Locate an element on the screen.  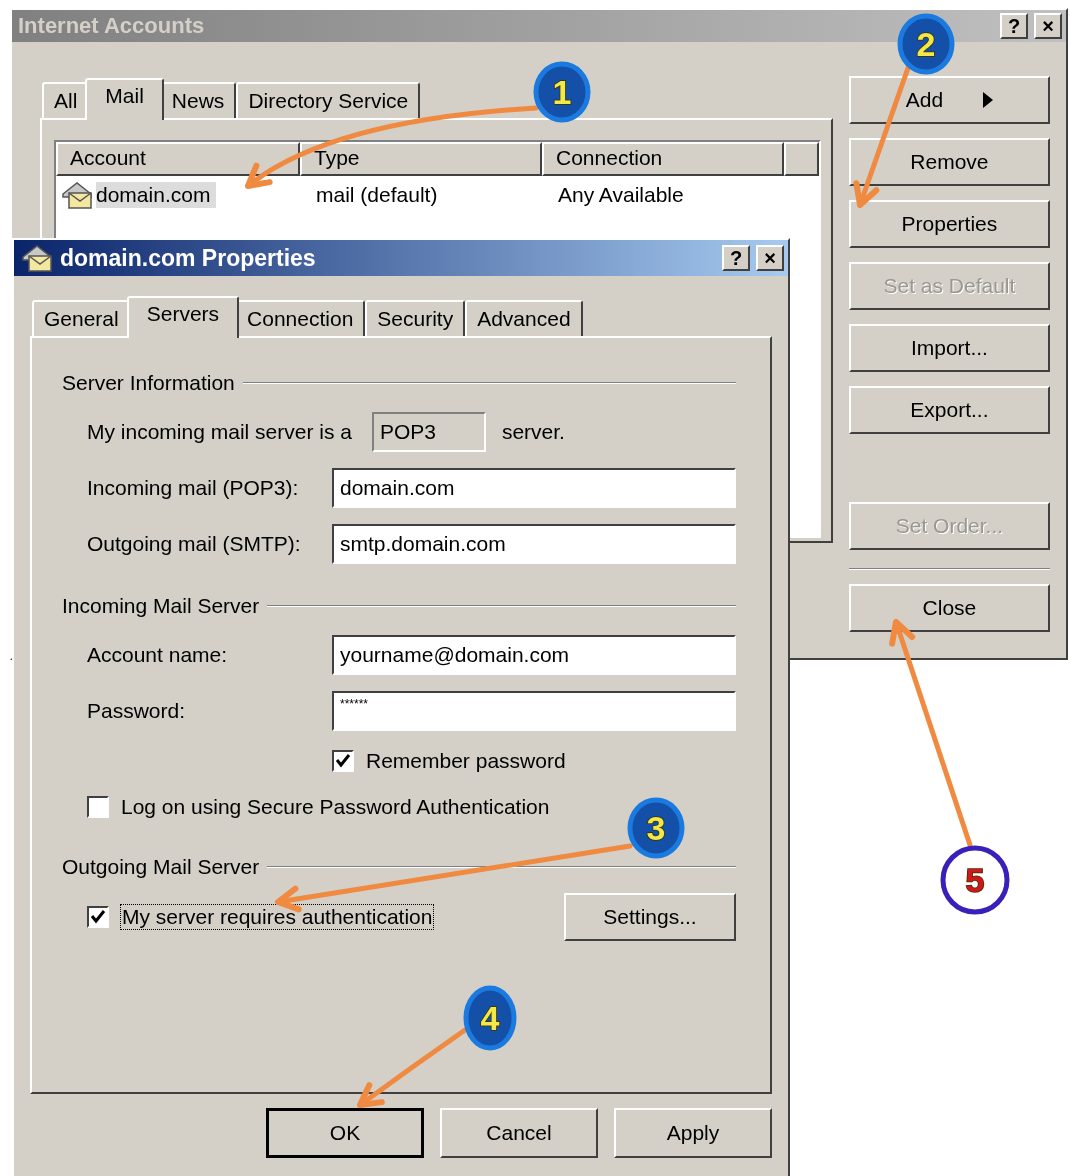
close-button: × is located at coordinates (770, 258).